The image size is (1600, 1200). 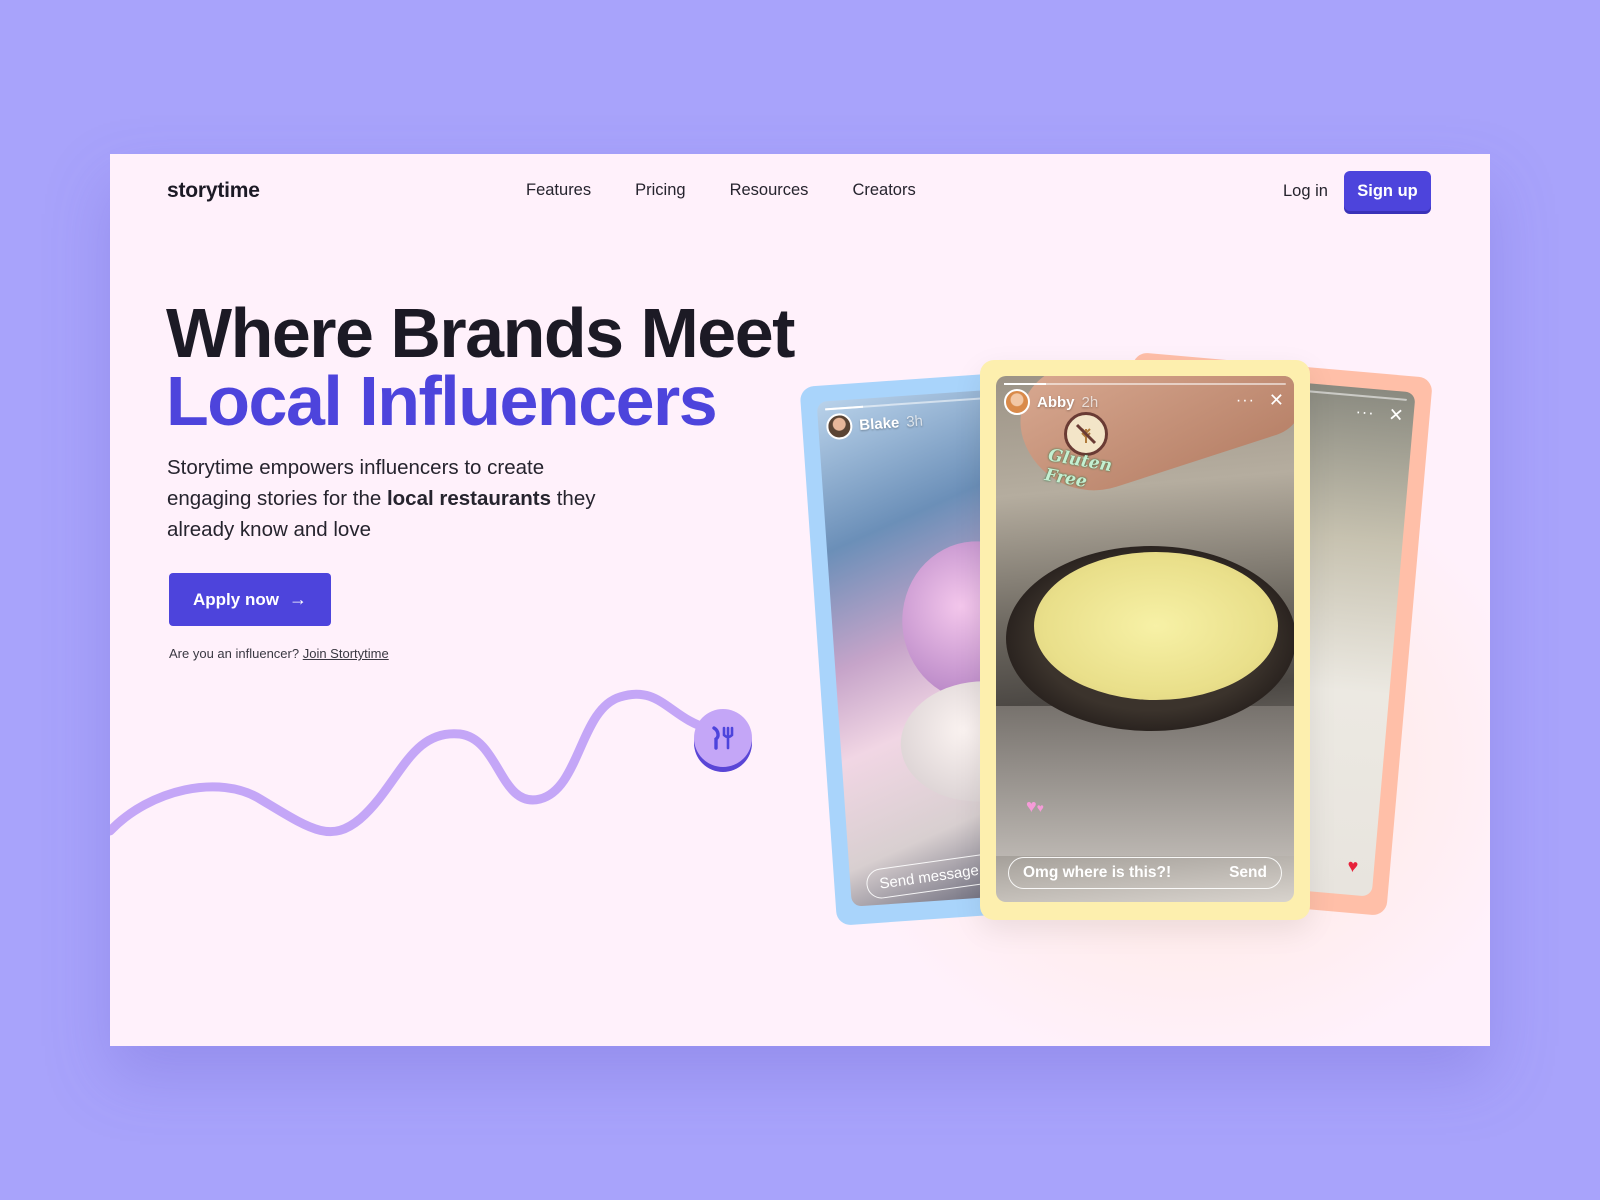 I want to click on subtitle-bold: local restaurants, so click(x=469, y=498).